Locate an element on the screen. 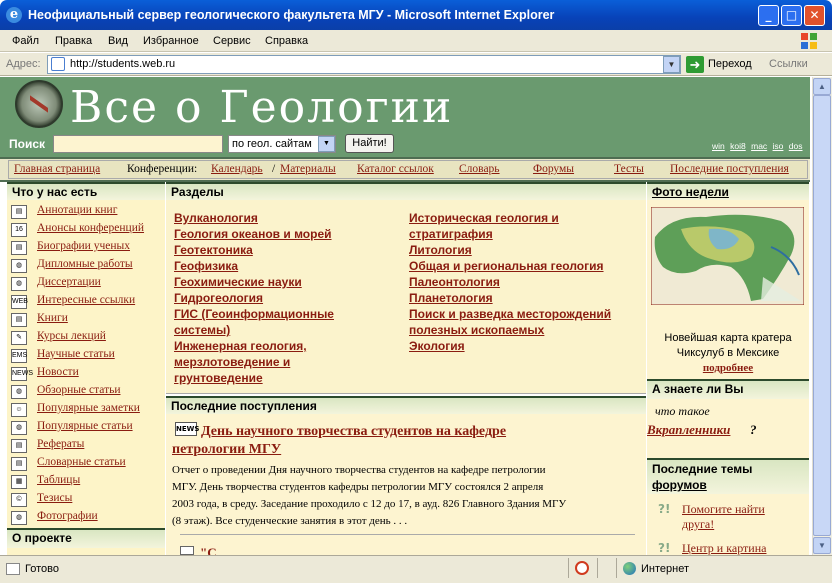  scroll-down-icon: ▼ is located at coordinates (822, 545).